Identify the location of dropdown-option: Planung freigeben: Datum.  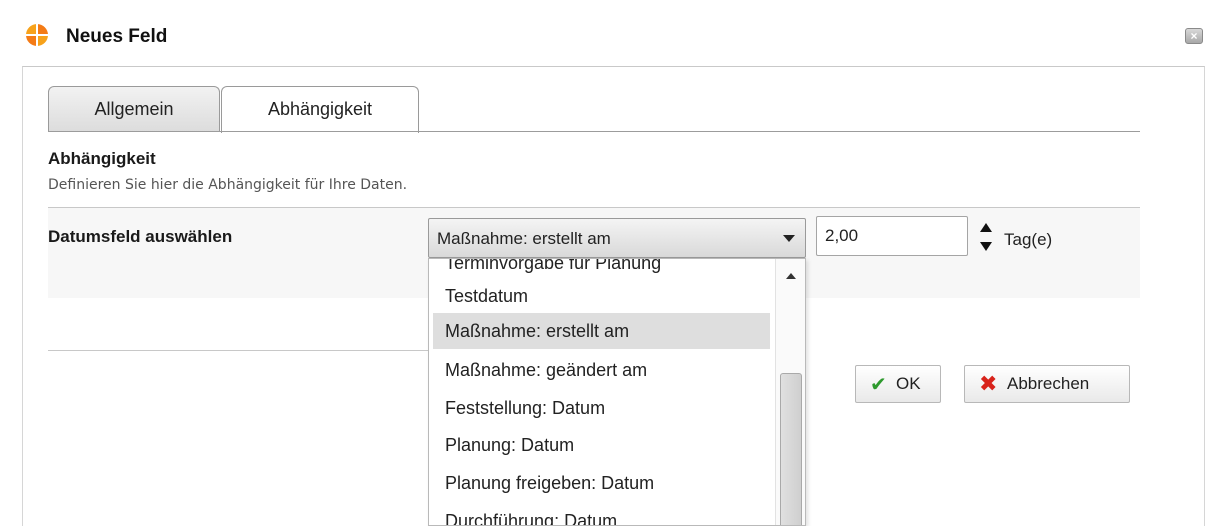
(601, 483).